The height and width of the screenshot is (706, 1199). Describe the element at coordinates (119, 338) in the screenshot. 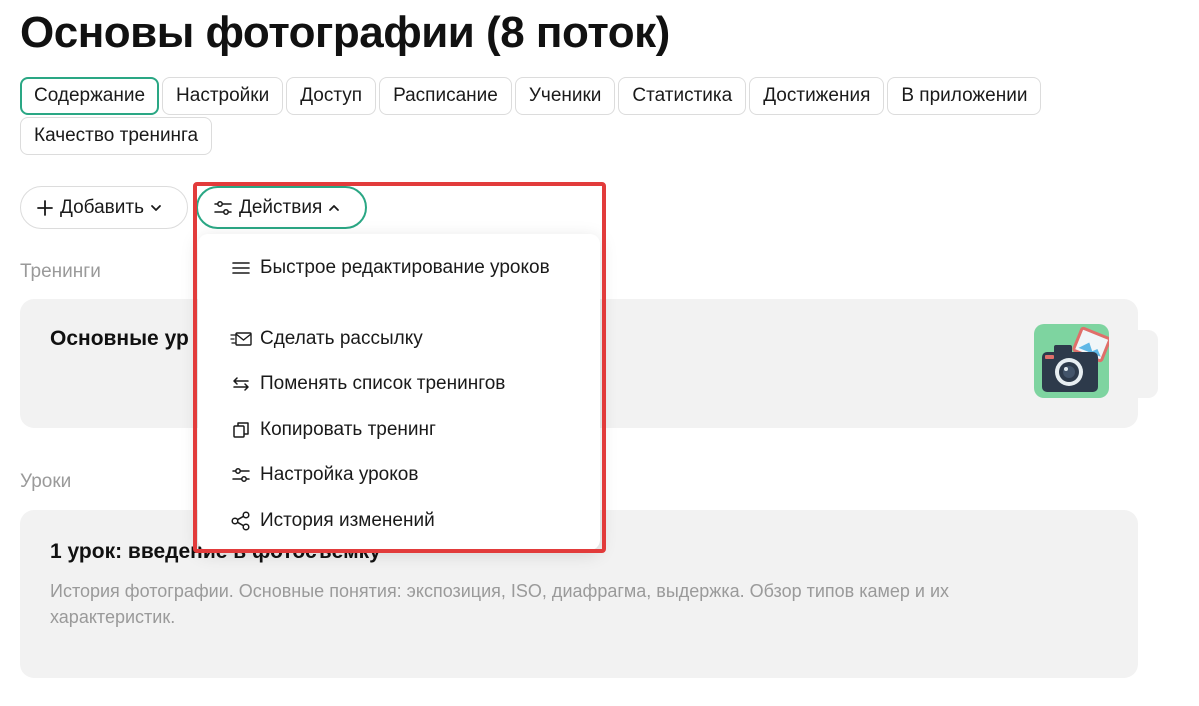

I see `training-card-title: Основные ур` at that location.